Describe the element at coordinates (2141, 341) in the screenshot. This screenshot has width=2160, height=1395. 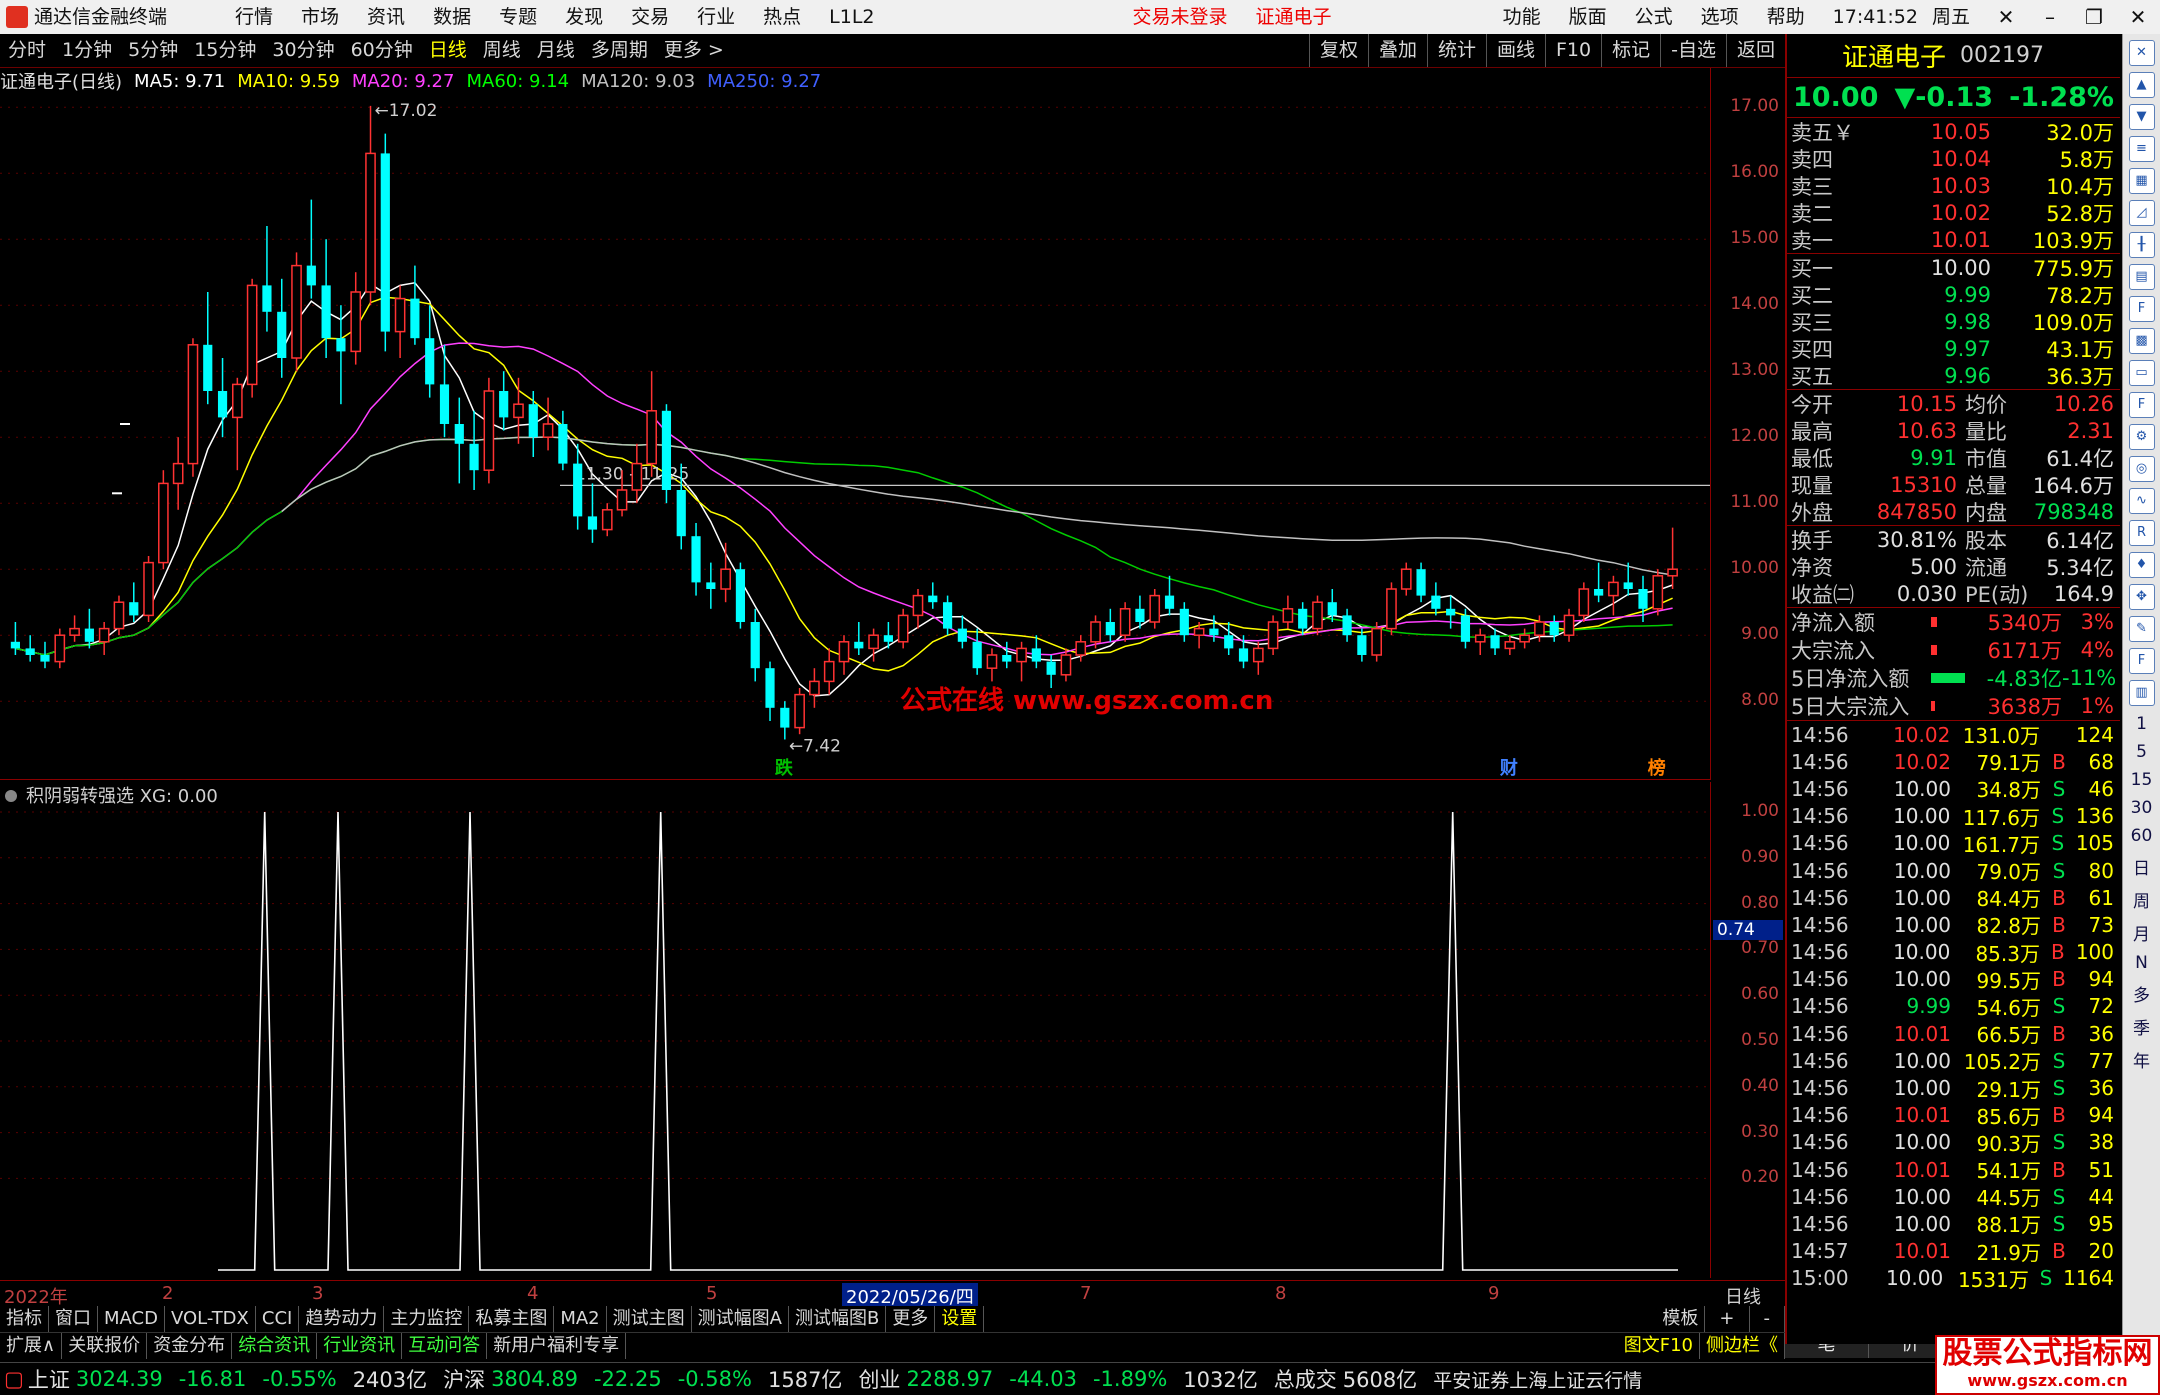
I see `side-grid-icon: ▩` at that location.